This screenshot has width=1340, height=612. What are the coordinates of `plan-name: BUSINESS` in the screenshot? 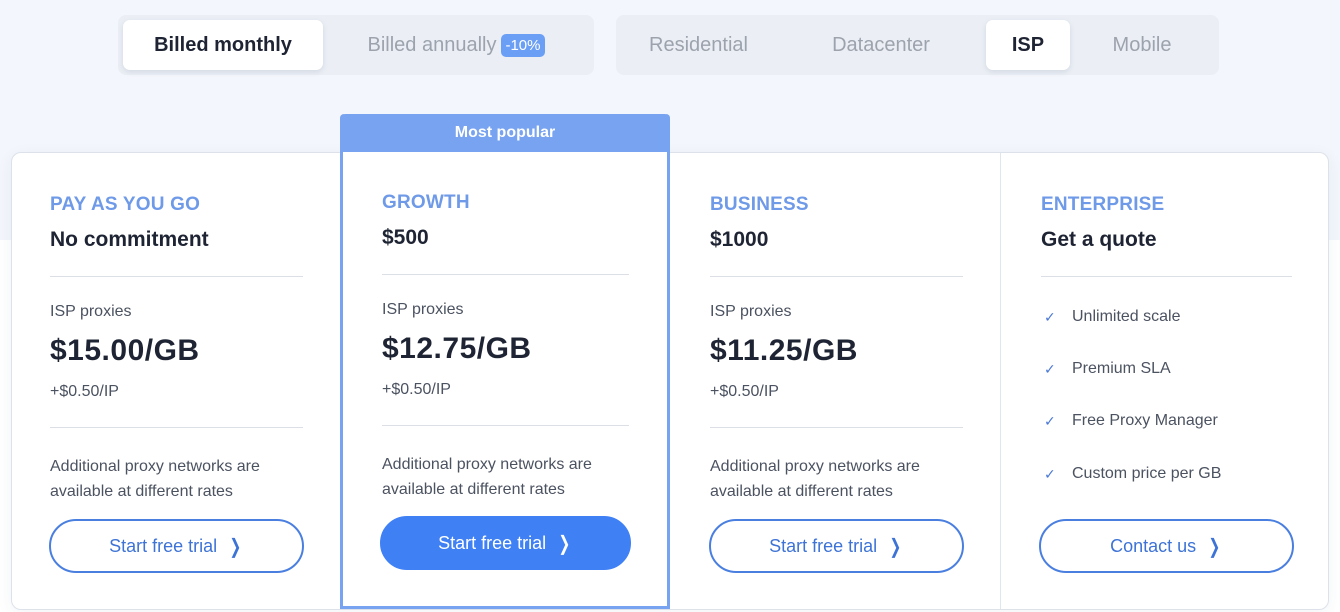 It's located at (759, 204).